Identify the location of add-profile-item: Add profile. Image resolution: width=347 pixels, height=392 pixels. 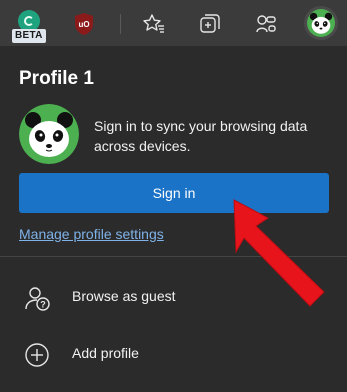
(173, 354).